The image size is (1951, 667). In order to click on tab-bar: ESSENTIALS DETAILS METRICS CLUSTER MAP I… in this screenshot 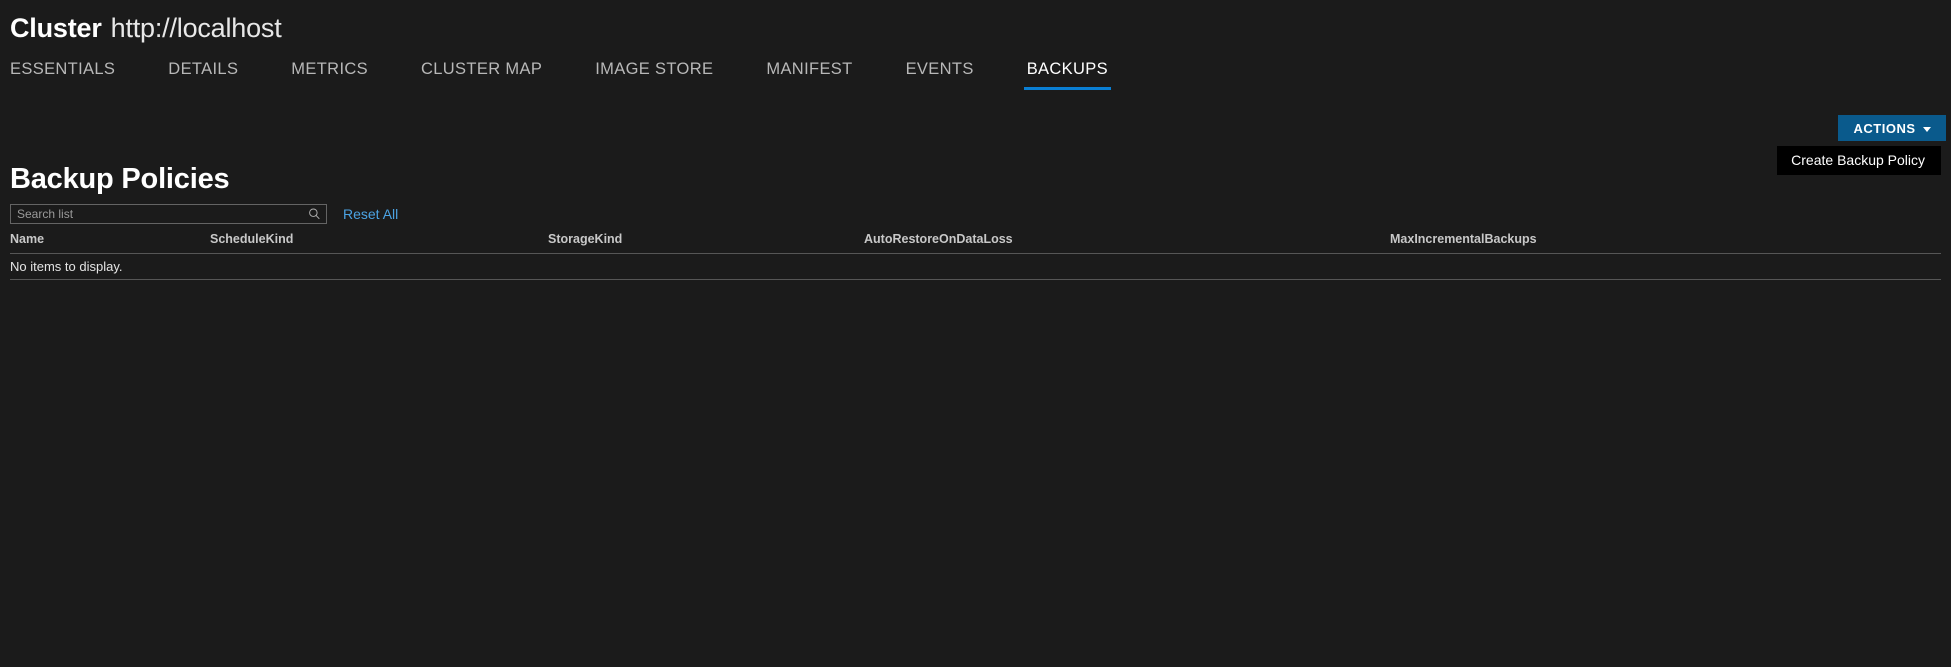, I will do `click(561, 77)`.